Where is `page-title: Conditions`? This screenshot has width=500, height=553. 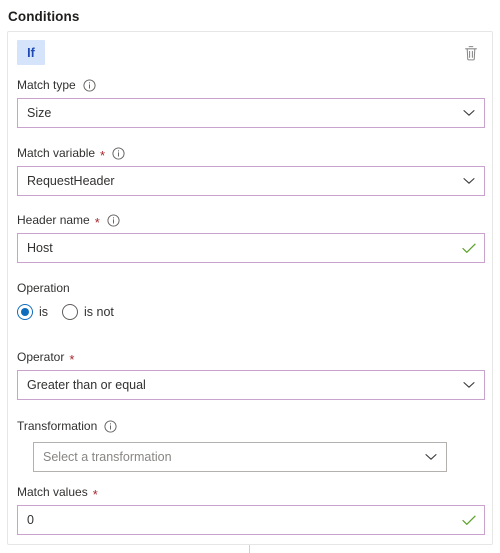 page-title: Conditions is located at coordinates (44, 16).